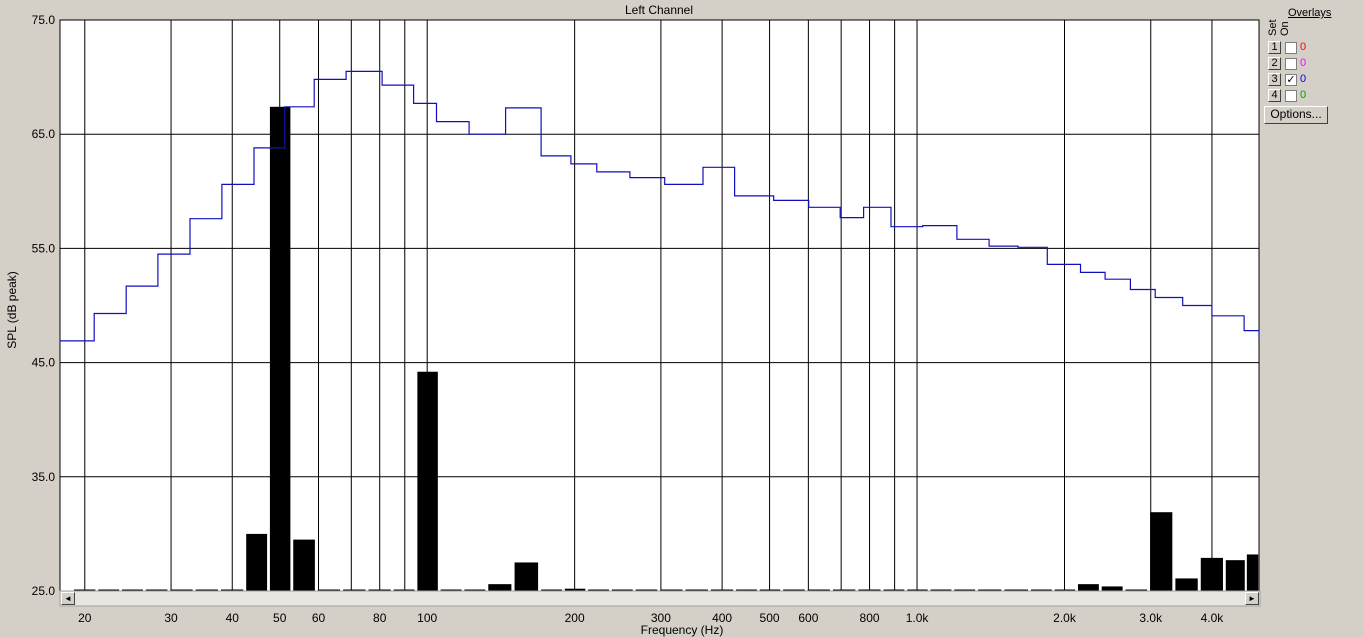 This screenshot has width=1364, height=637. I want to click on set-3-count: 0, so click(1303, 79).